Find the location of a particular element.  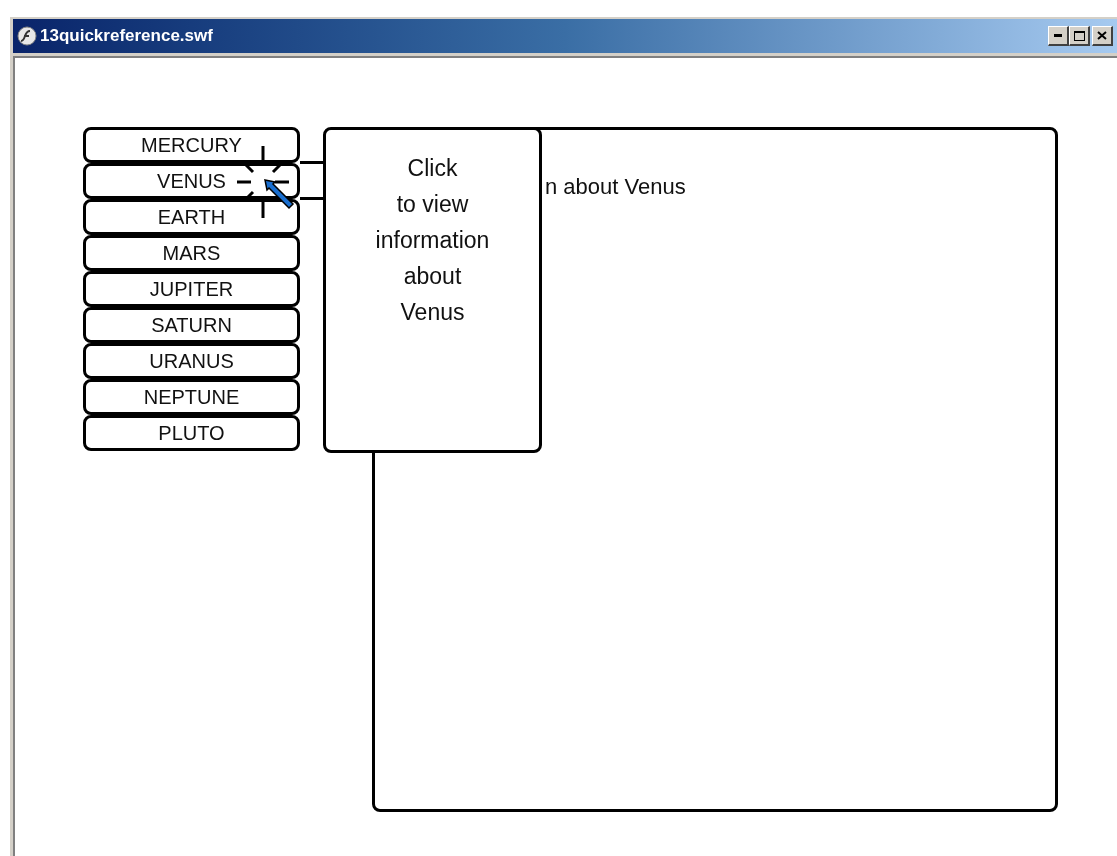

planet-button: URANUS is located at coordinates (191, 361).